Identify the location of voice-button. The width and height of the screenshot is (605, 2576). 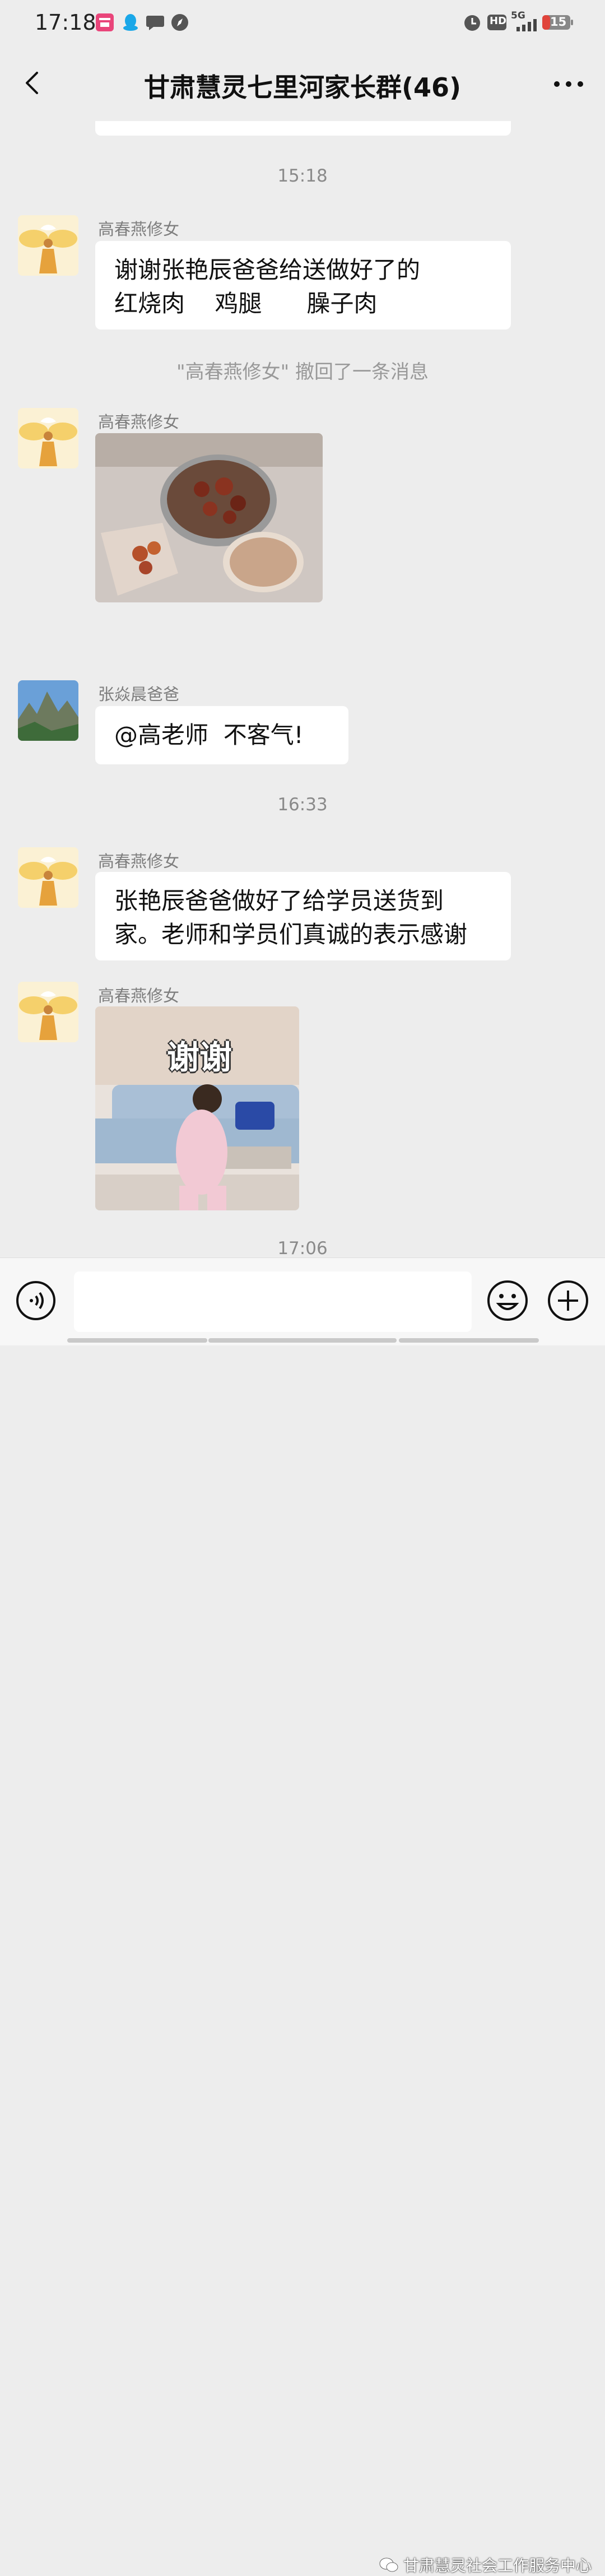
(36, 1301).